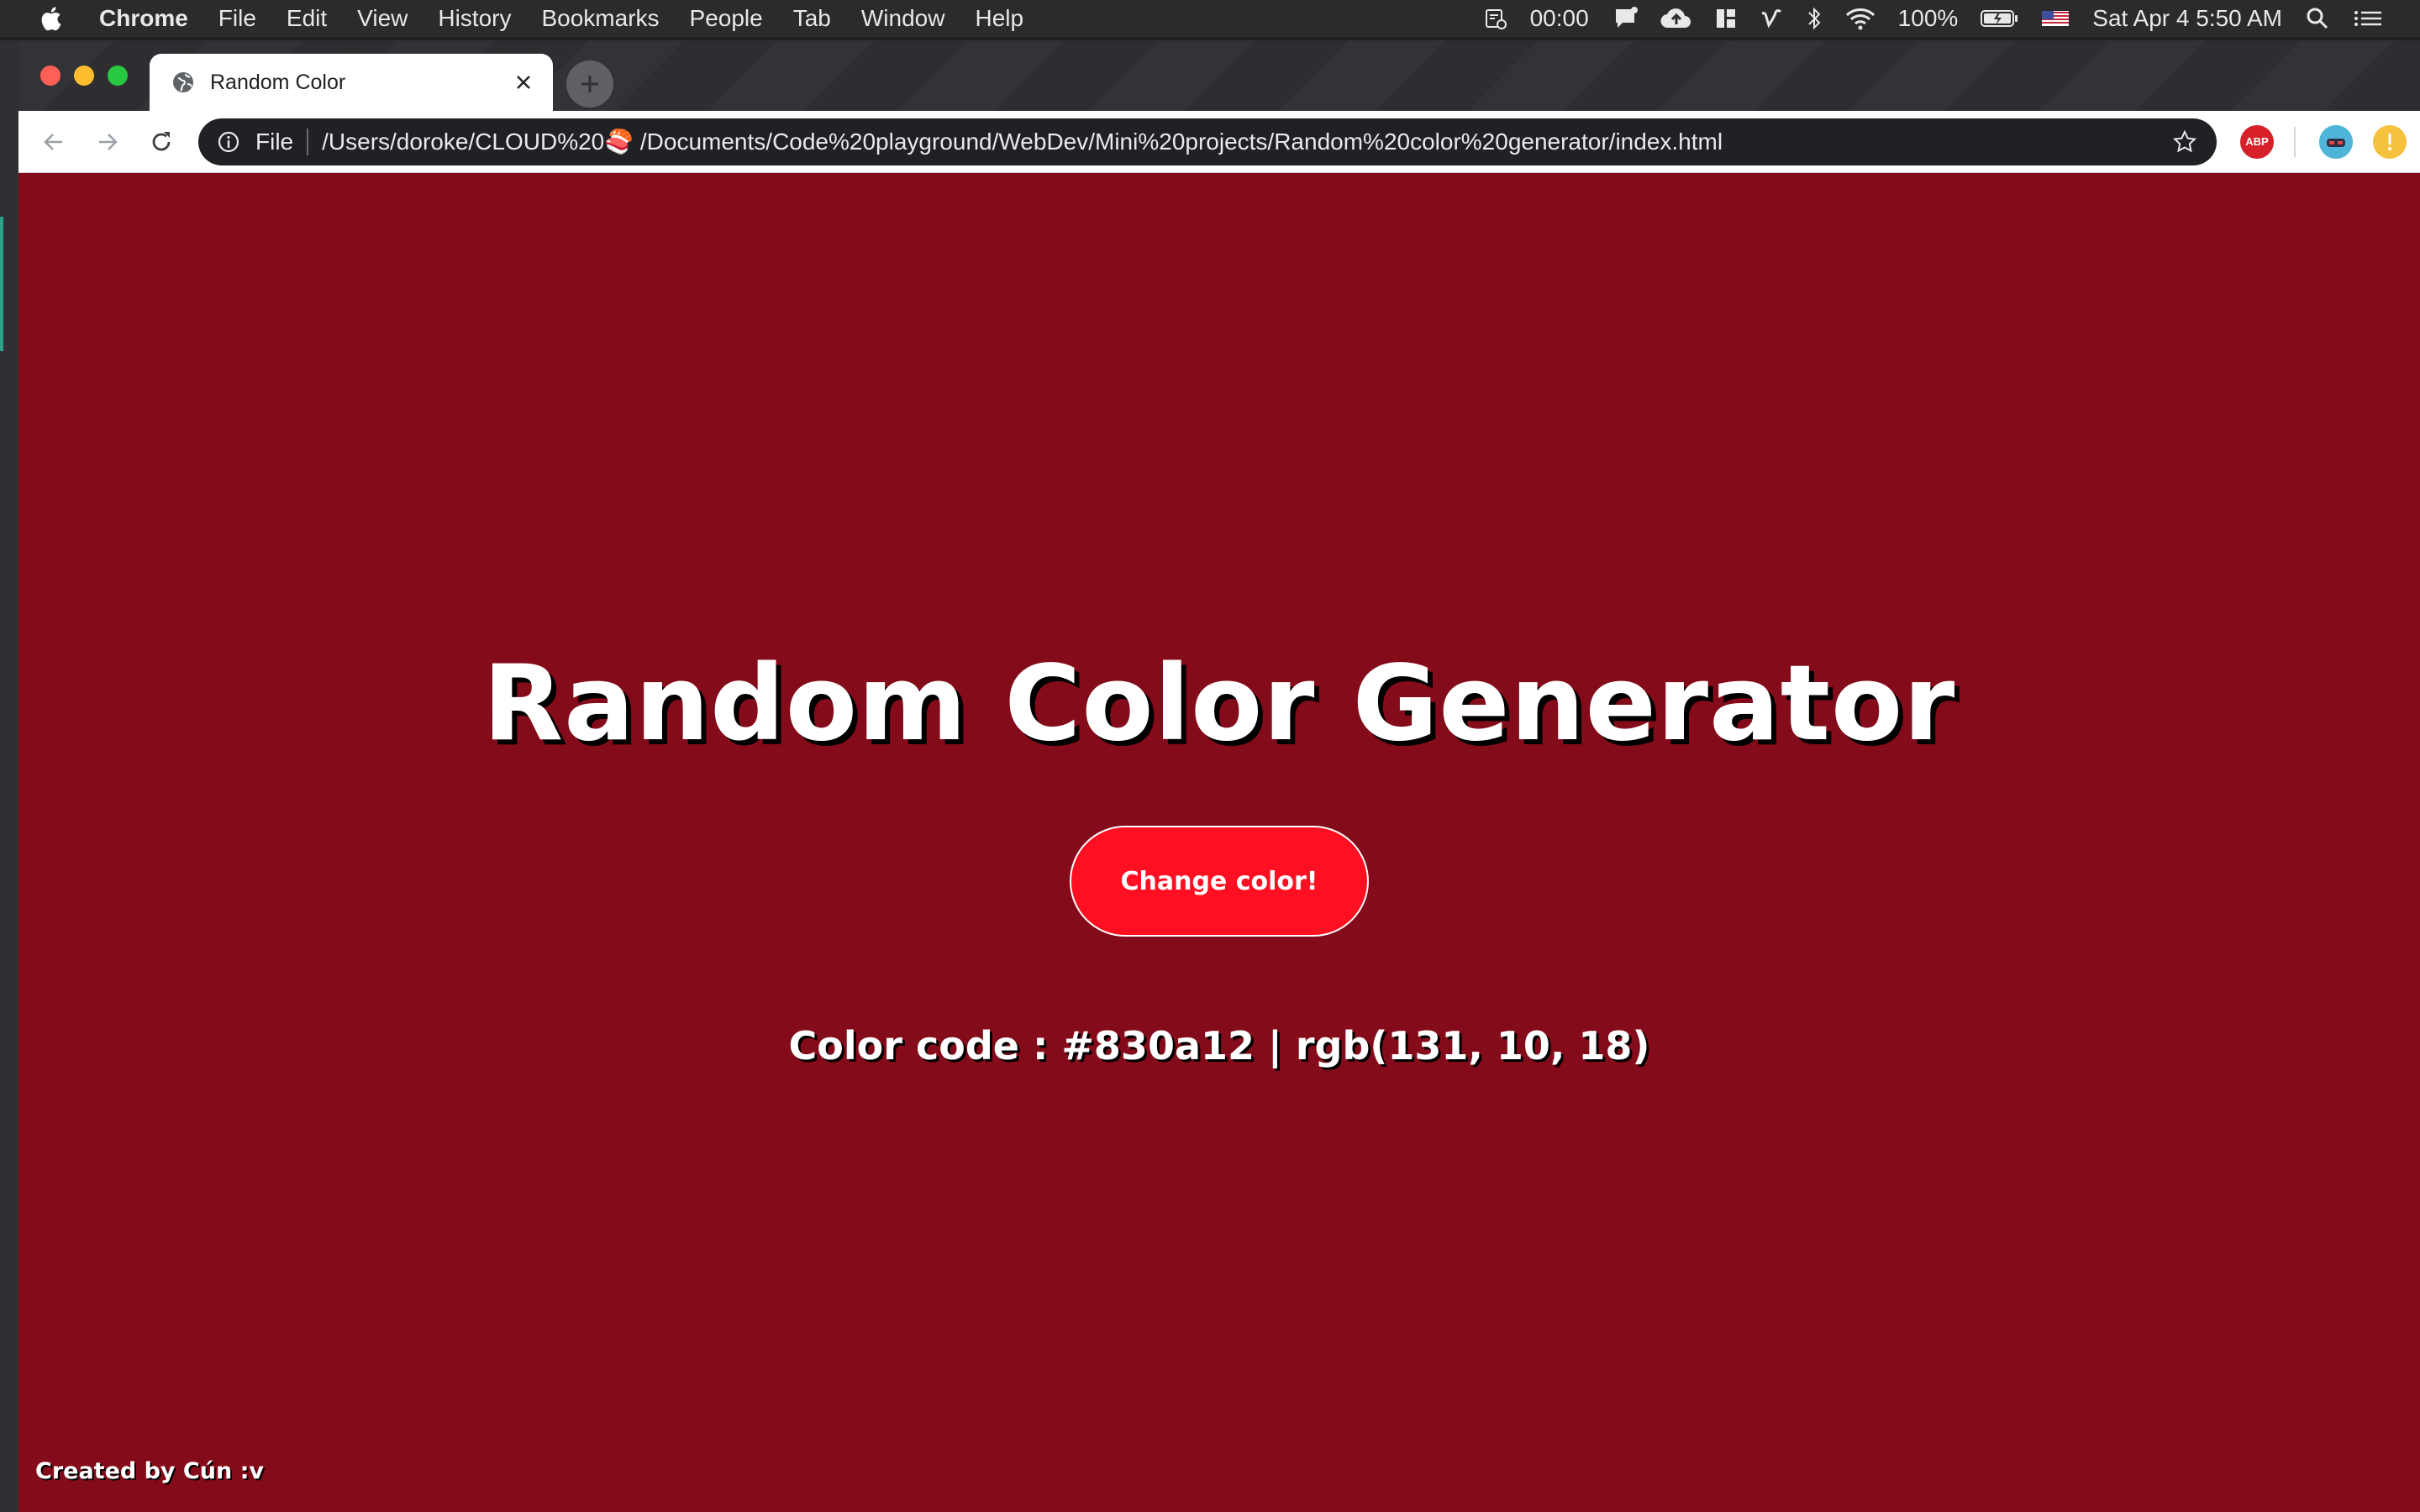 This screenshot has width=2420, height=1512. Describe the element at coordinates (812, 18) in the screenshot. I see `menu-tab: Tab` at that location.